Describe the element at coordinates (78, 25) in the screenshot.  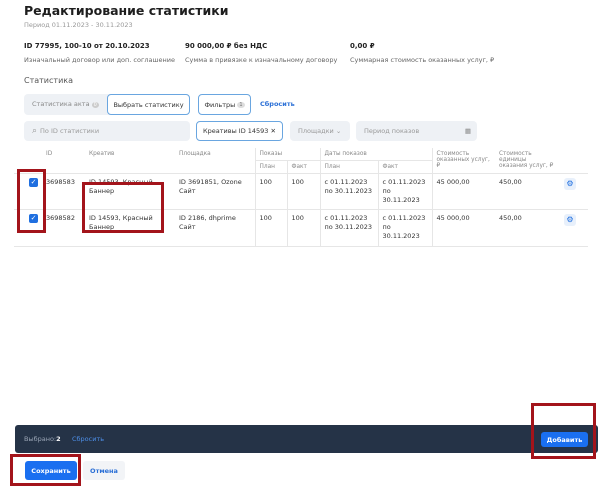
I see `period-text: Период 01.11.2023 - 30.11.2023` at that location.